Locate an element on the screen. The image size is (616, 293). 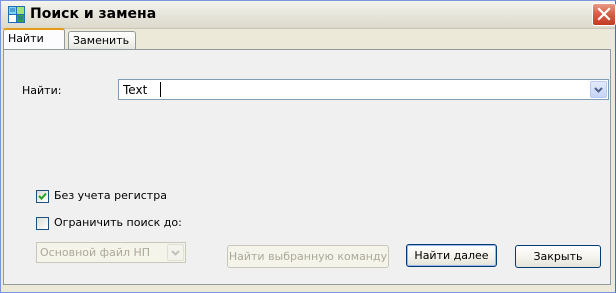
ignore-case-checkbox is located at coordinates (42, 196).